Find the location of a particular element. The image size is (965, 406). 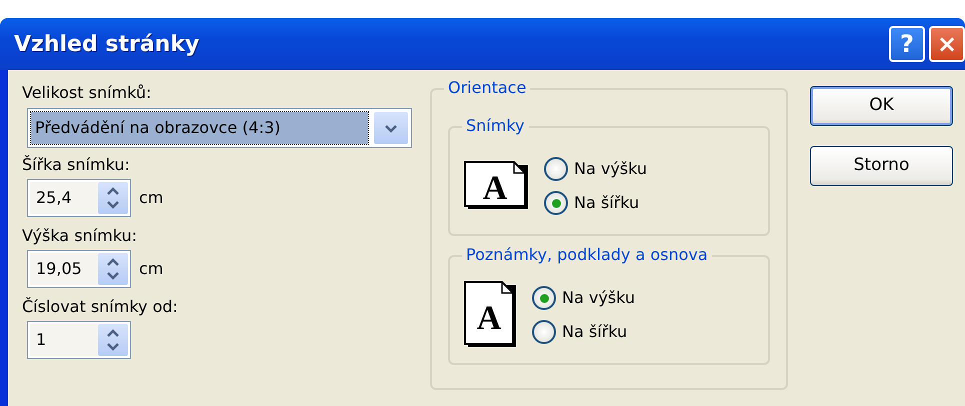

help-button: ? is located at coordinates (907, 44).